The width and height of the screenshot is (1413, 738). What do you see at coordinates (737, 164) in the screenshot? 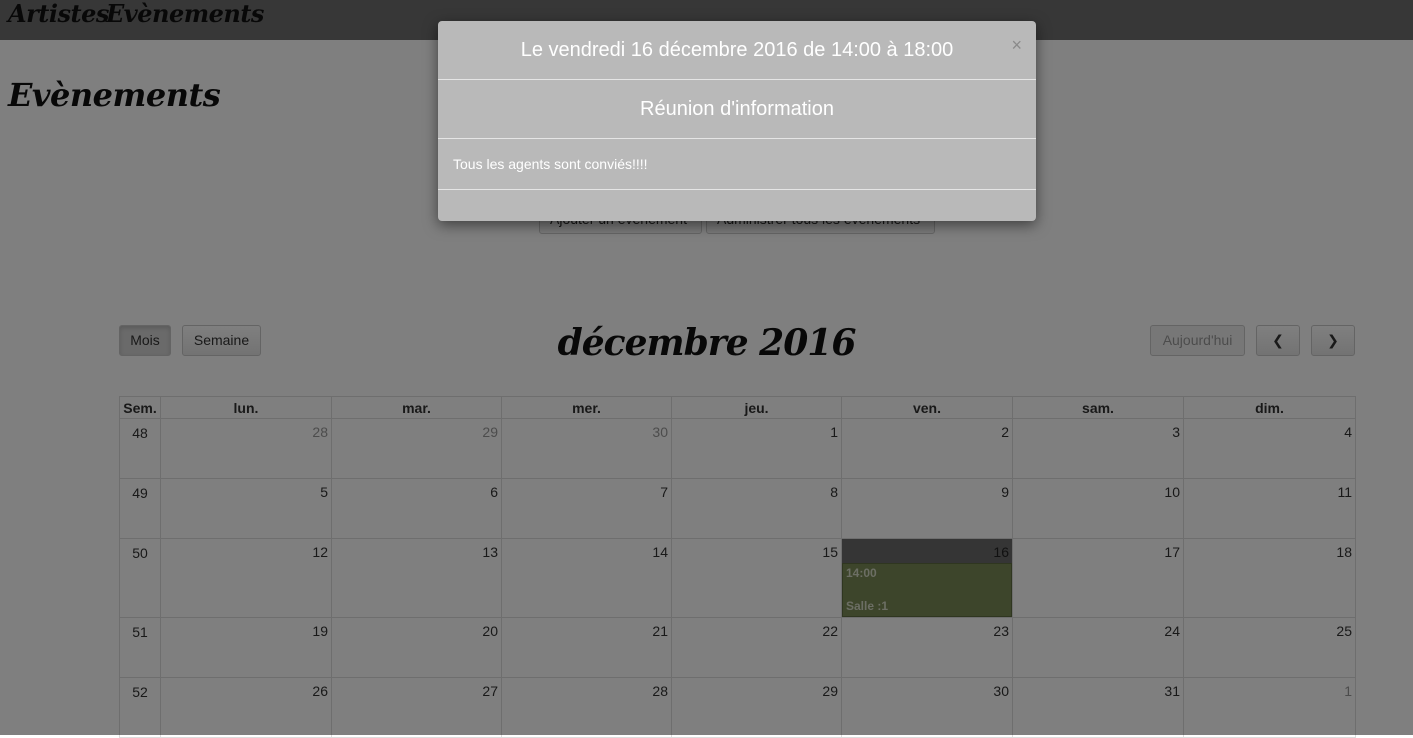
I see `modal-body: Tous les agents sont conviés!!!!` at bounding box center [737, 164].